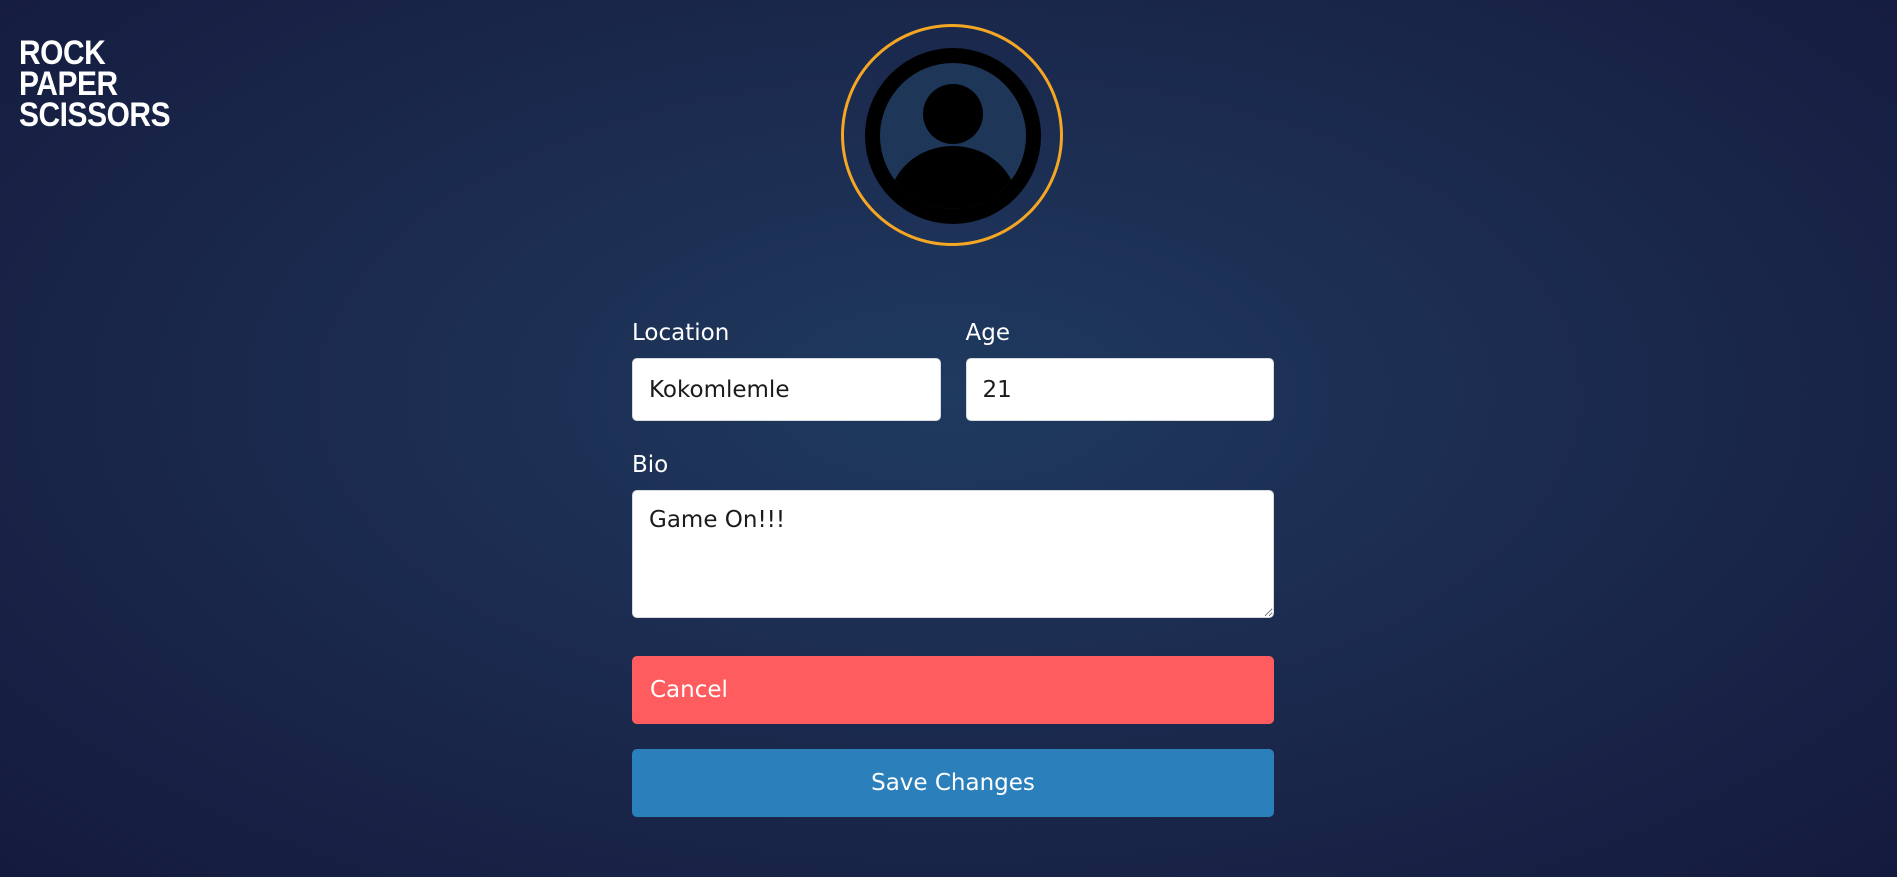 This screenshot has width=1897, height=877. What do you see at coordinates (953, 690) in the screenshot?
I see `cancel-button: Cancel` at bounding box center [953, 690].